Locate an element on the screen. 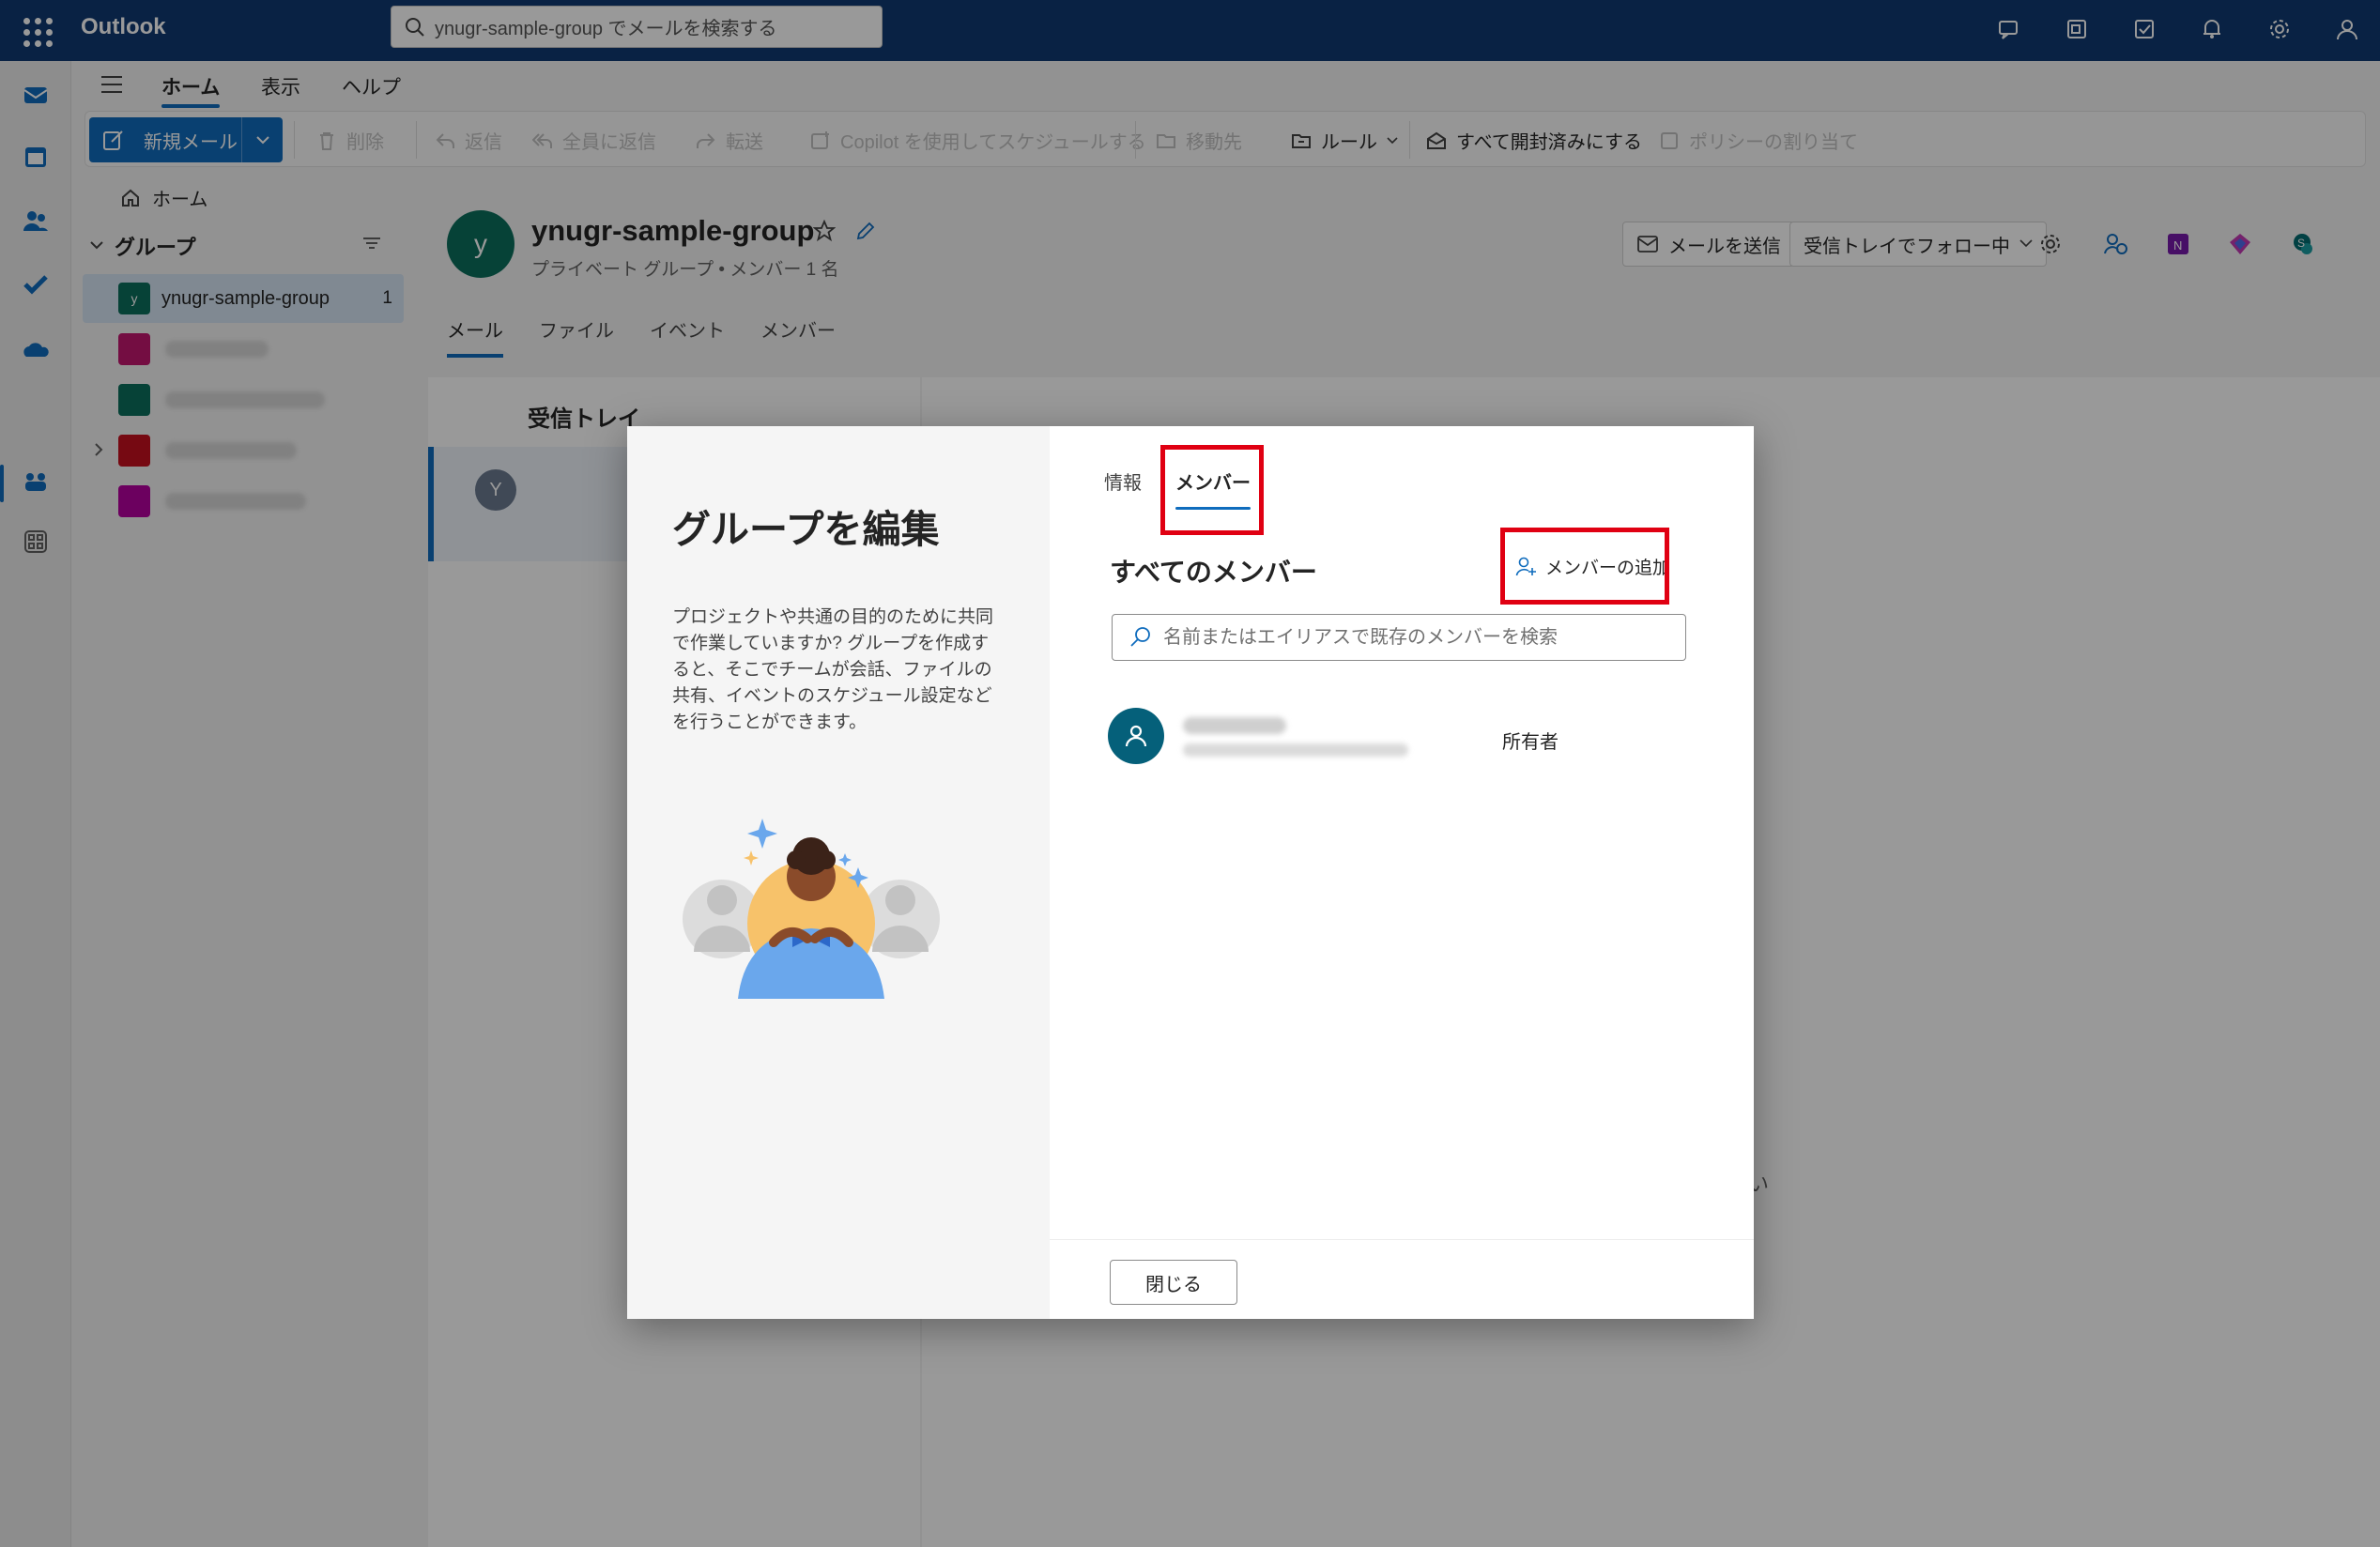  member-email-redacted is located at coordinates (1296, 750).